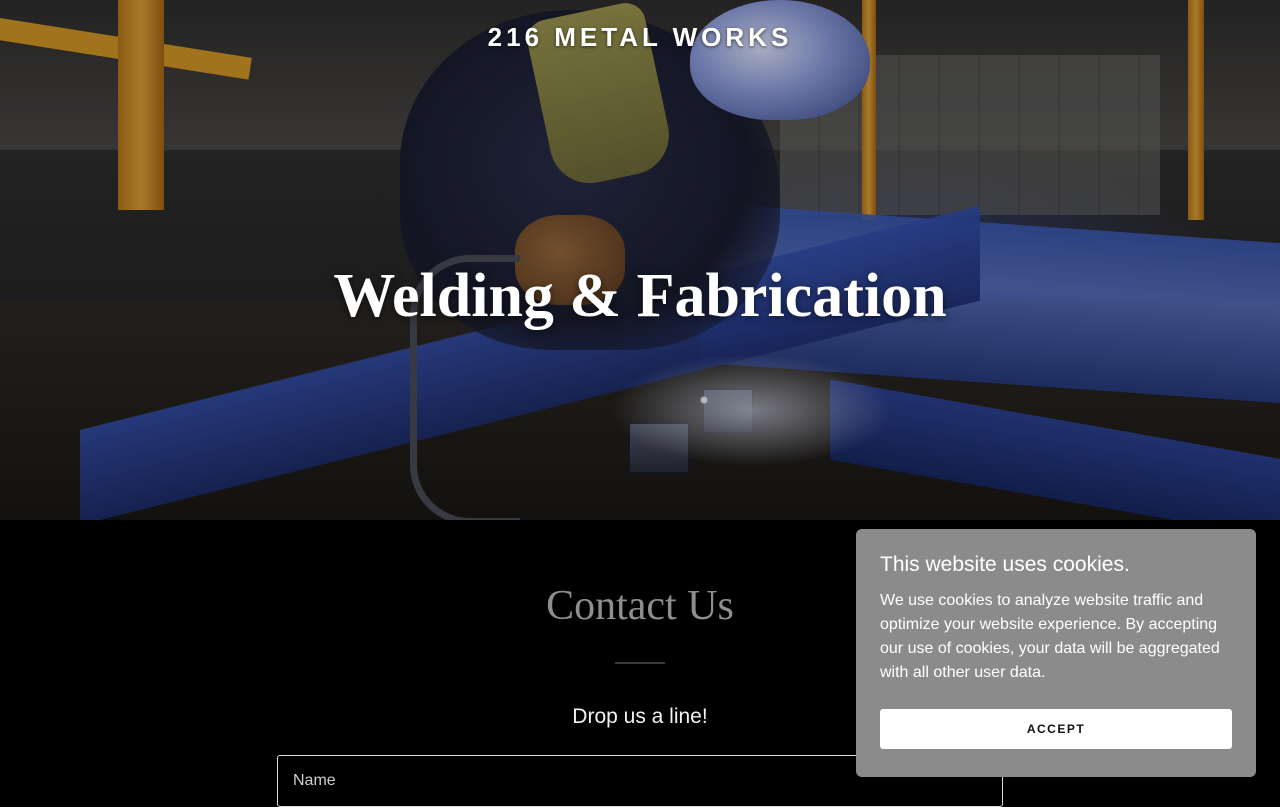  Describe the element at coordinates (640, 296) in the screenshot. I see `hero-title: Welding & Fabrication` at that location.